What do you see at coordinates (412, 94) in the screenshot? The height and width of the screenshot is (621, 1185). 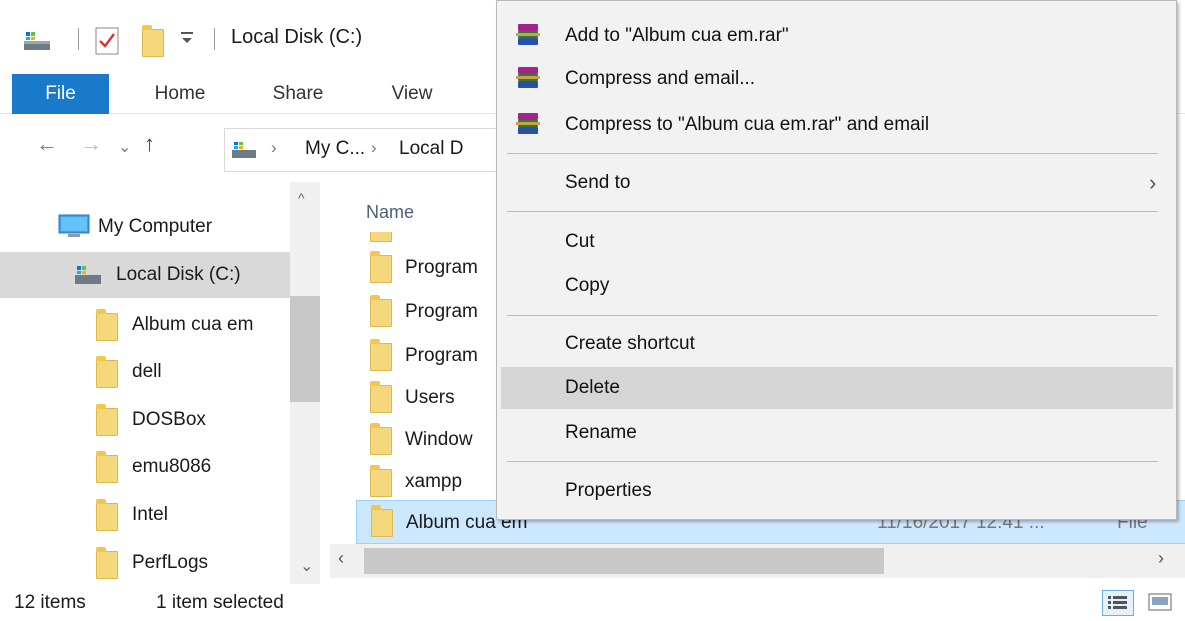 I see `tab-view: View` at bounding box center [412, 94].